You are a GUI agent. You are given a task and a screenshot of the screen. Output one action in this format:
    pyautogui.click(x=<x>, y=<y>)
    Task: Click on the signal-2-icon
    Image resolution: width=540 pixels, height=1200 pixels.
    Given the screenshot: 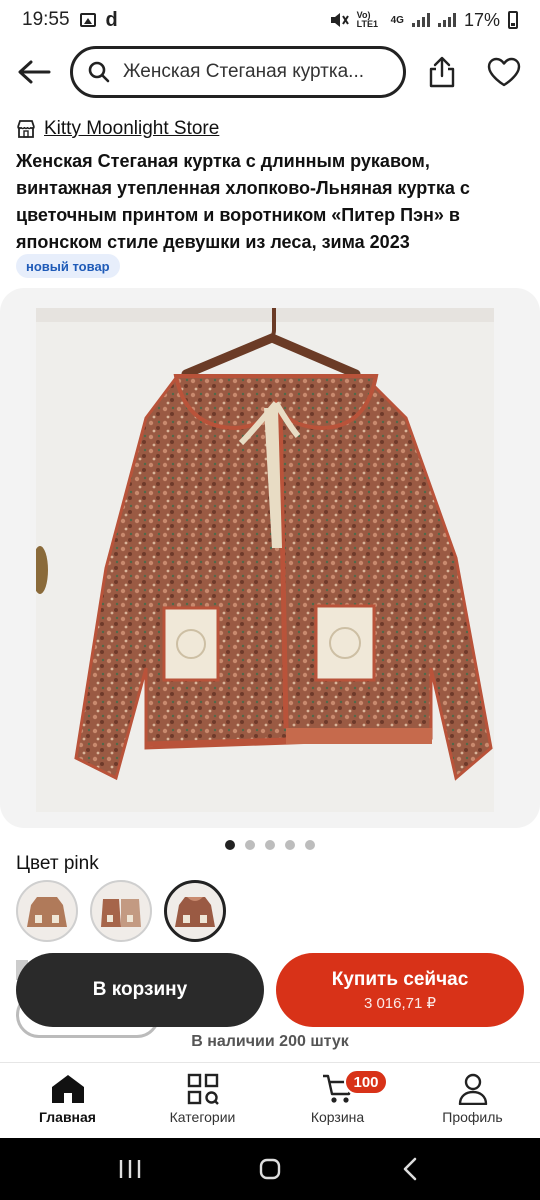 What is the action you would take?
    pyautogui.click(x=446, y=20)
    